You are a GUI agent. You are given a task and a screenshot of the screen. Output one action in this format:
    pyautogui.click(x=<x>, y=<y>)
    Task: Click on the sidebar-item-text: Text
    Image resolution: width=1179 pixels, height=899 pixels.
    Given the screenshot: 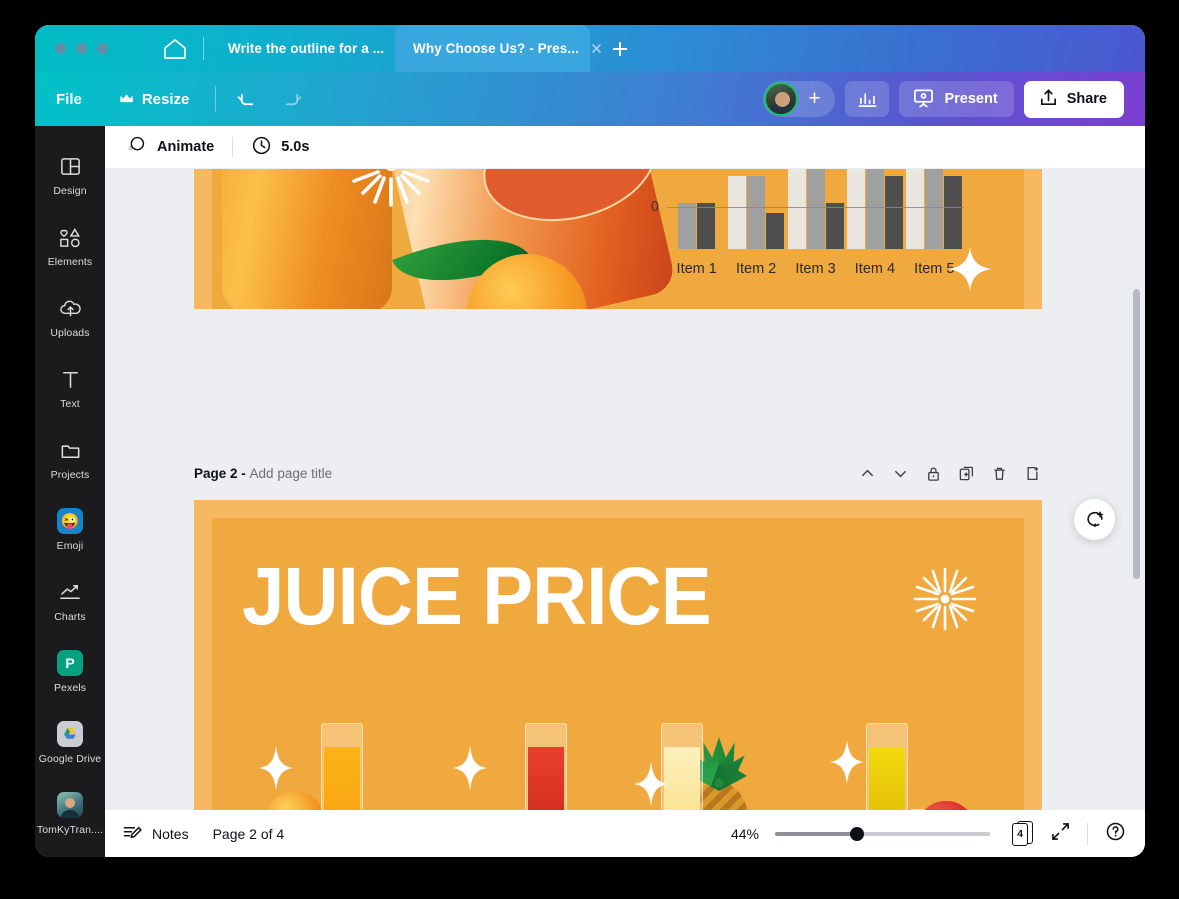 What is the action you would take?
    pyautogui.click(x=70, y=387)
    